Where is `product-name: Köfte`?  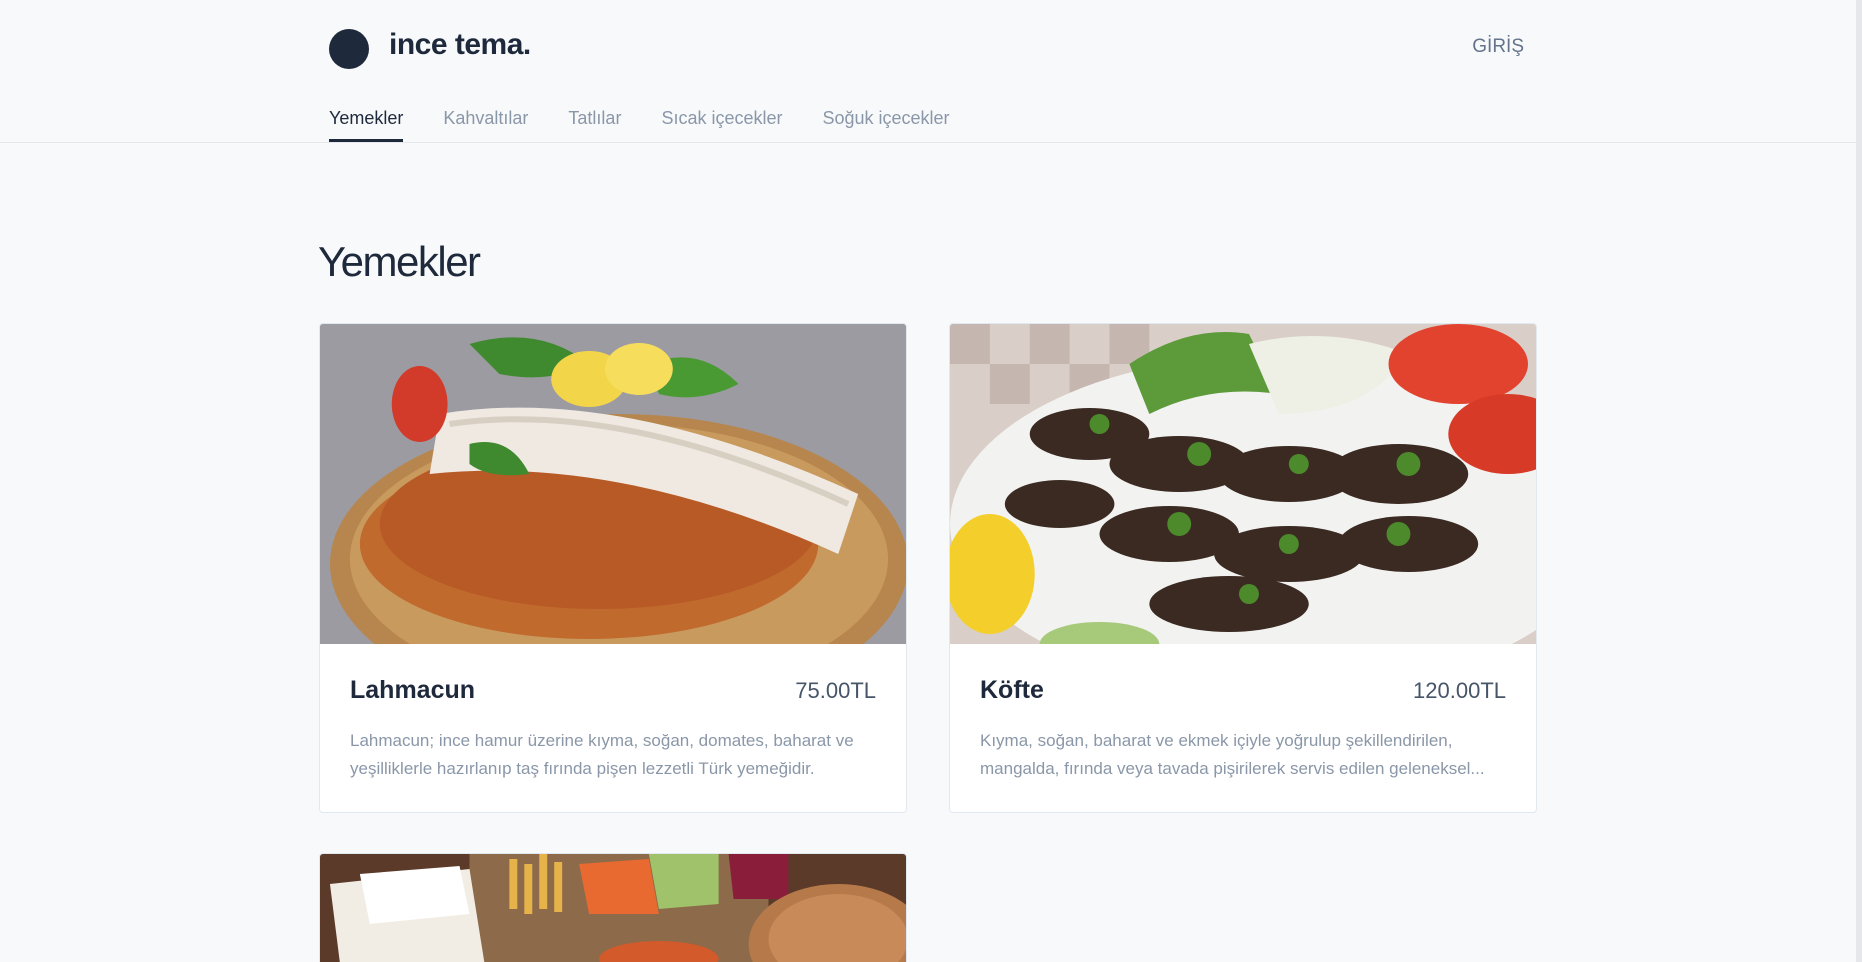
product-name: Köfte is located at coordinates (1012, 690).